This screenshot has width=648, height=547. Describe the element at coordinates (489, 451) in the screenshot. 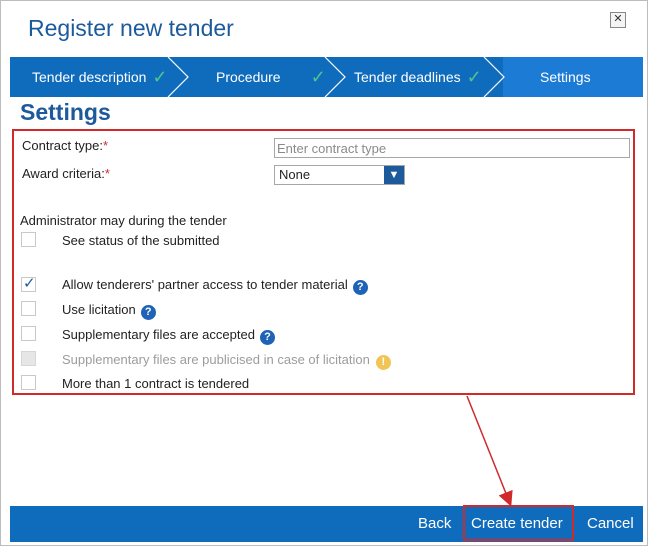

I see `annotation-arrow` at that location.